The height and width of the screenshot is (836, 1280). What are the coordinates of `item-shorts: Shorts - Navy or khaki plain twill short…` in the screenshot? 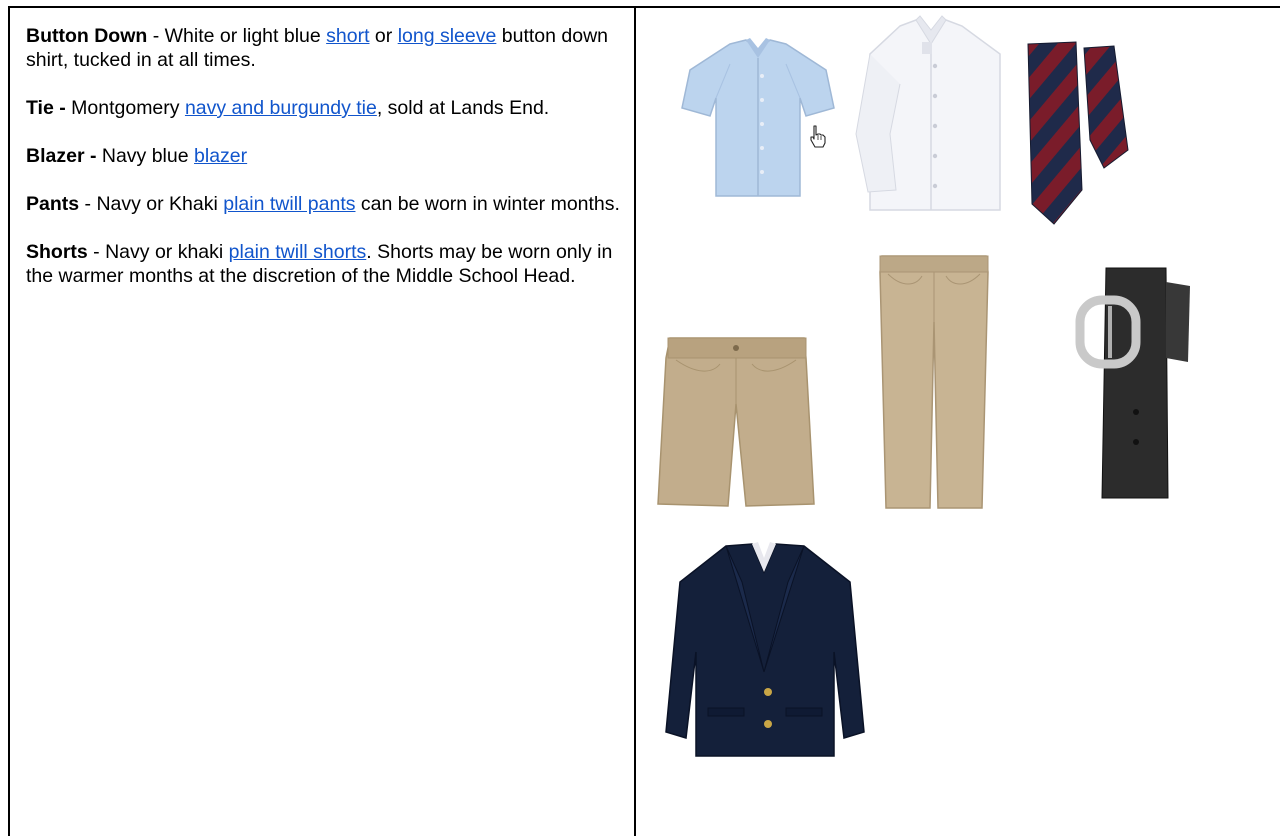 It's located at (319, 264).